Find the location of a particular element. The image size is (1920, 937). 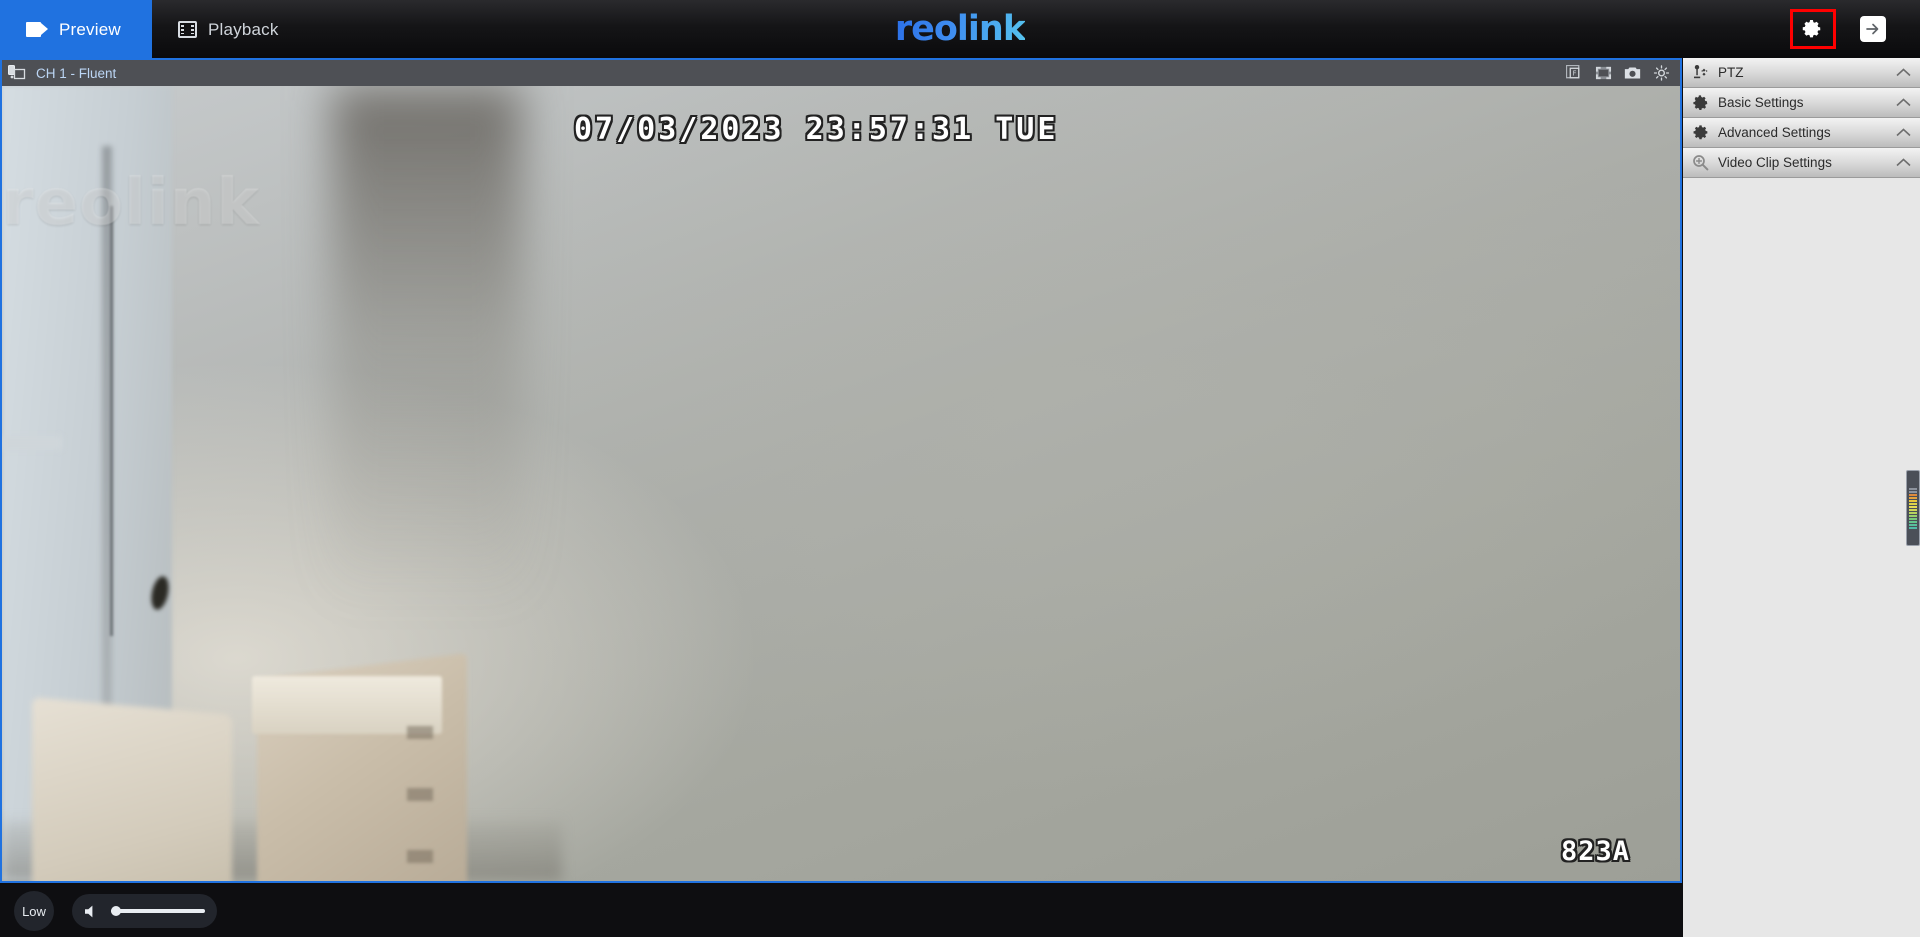

sidebar-item-video-clip-settings-label: Video Clip Settings is located at coordinates (1775, 162).